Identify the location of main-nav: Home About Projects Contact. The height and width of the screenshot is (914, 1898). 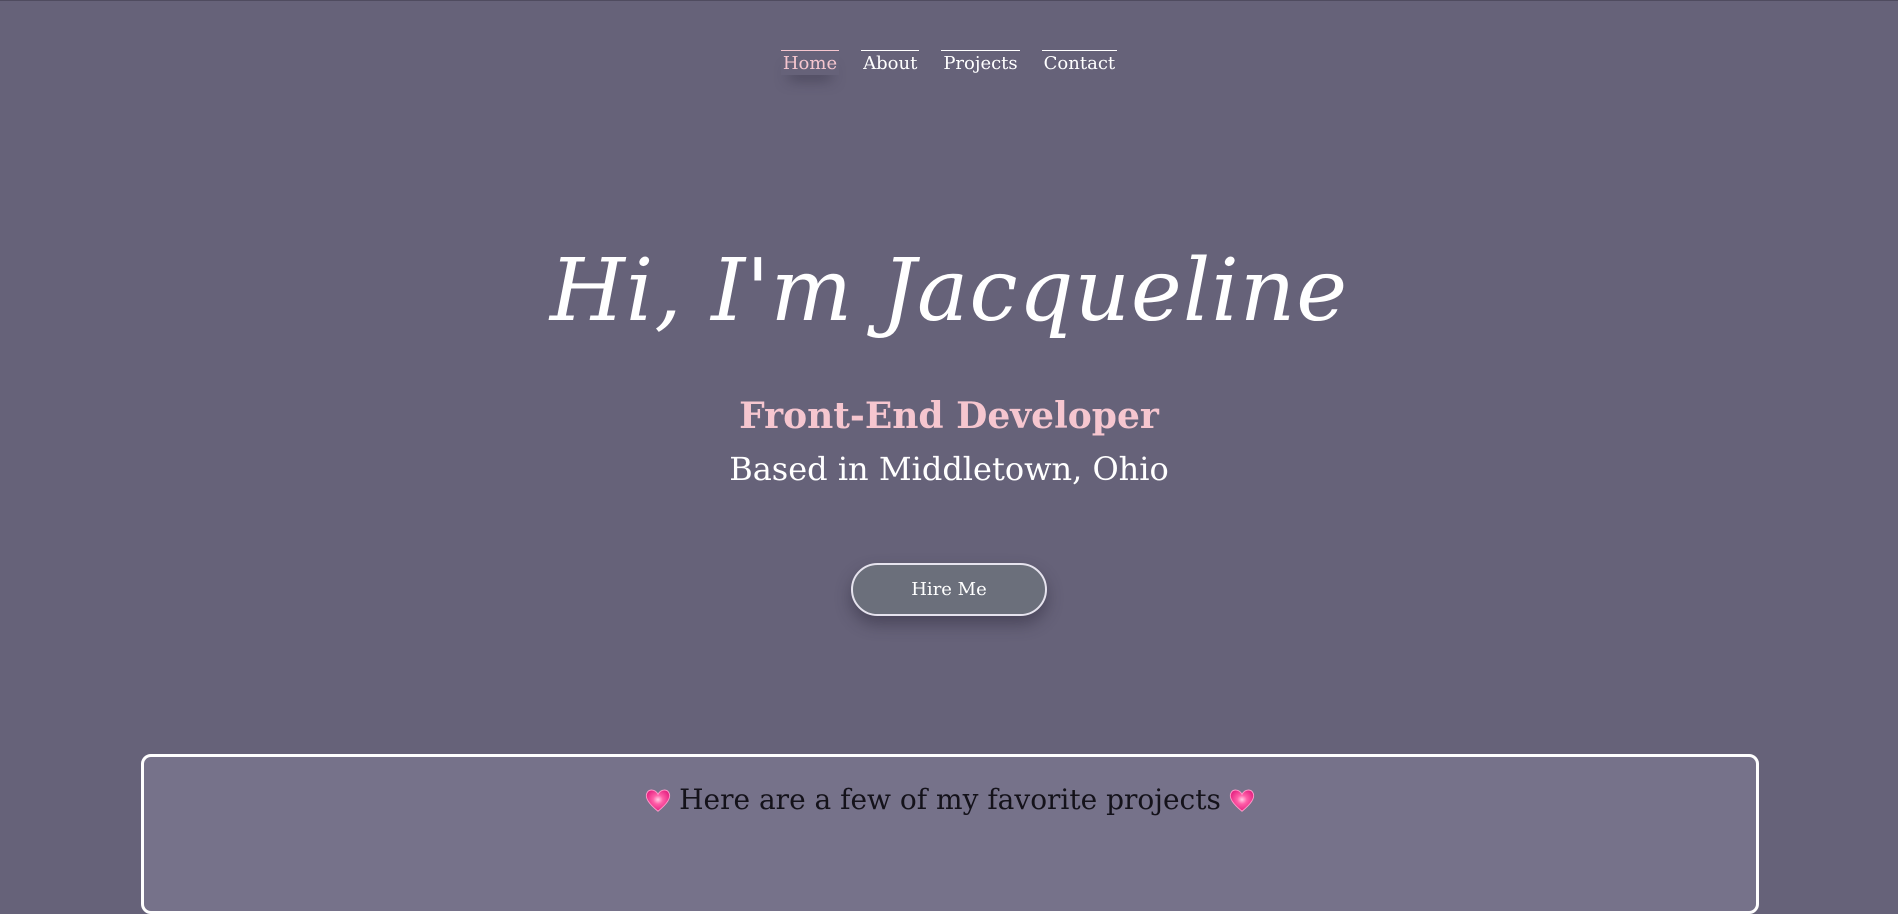
(949, 62).